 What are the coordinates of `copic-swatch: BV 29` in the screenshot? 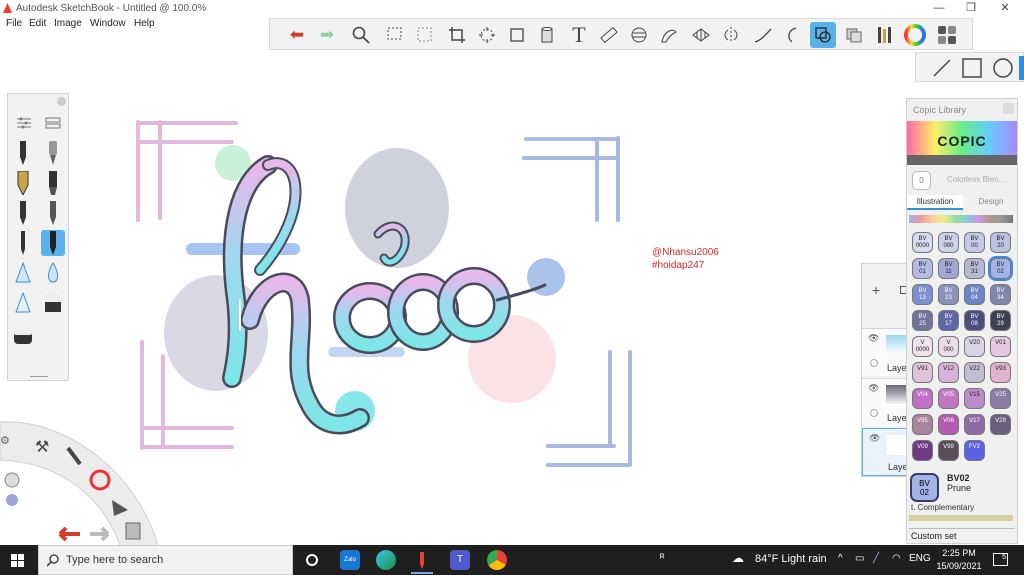 It's located at (1000, 320).